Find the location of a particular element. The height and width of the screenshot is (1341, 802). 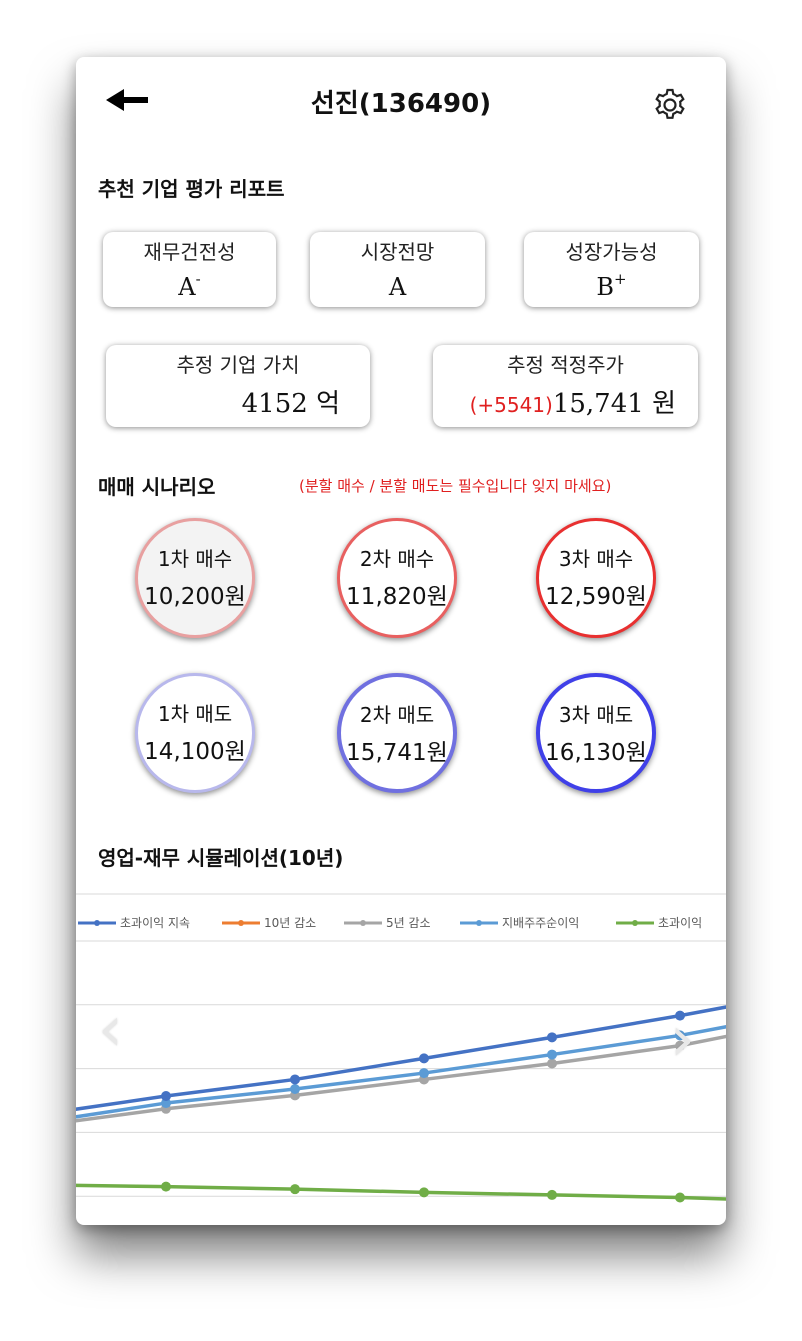

buy-step-3: 3차 매수 12,590원 is located at coordinates (596, 578).